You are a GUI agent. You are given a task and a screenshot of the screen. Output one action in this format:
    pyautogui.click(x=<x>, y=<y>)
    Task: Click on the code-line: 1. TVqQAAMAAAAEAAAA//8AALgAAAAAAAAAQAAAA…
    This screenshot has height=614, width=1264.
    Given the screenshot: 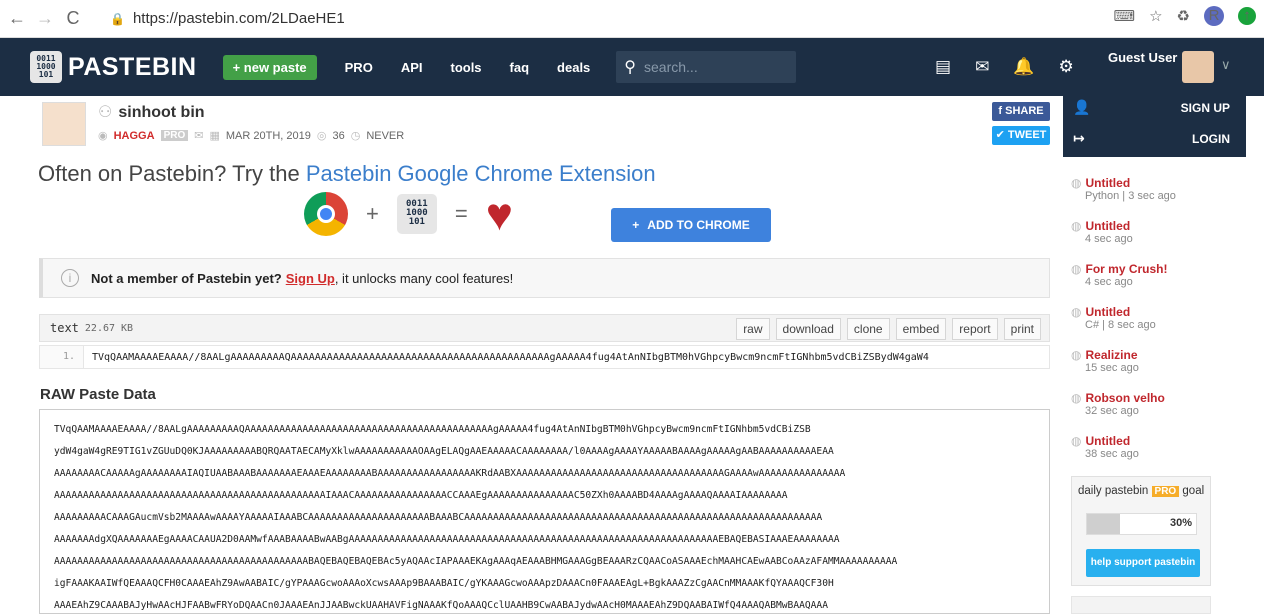 What is the action you would take?
    pyautogui.click(x=544, y=357)
    